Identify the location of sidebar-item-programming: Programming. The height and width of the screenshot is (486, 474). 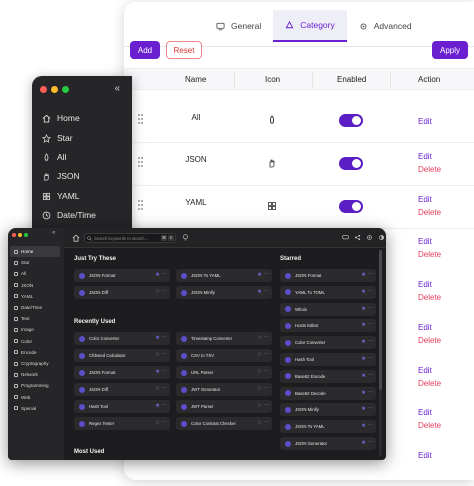
(35, 385).